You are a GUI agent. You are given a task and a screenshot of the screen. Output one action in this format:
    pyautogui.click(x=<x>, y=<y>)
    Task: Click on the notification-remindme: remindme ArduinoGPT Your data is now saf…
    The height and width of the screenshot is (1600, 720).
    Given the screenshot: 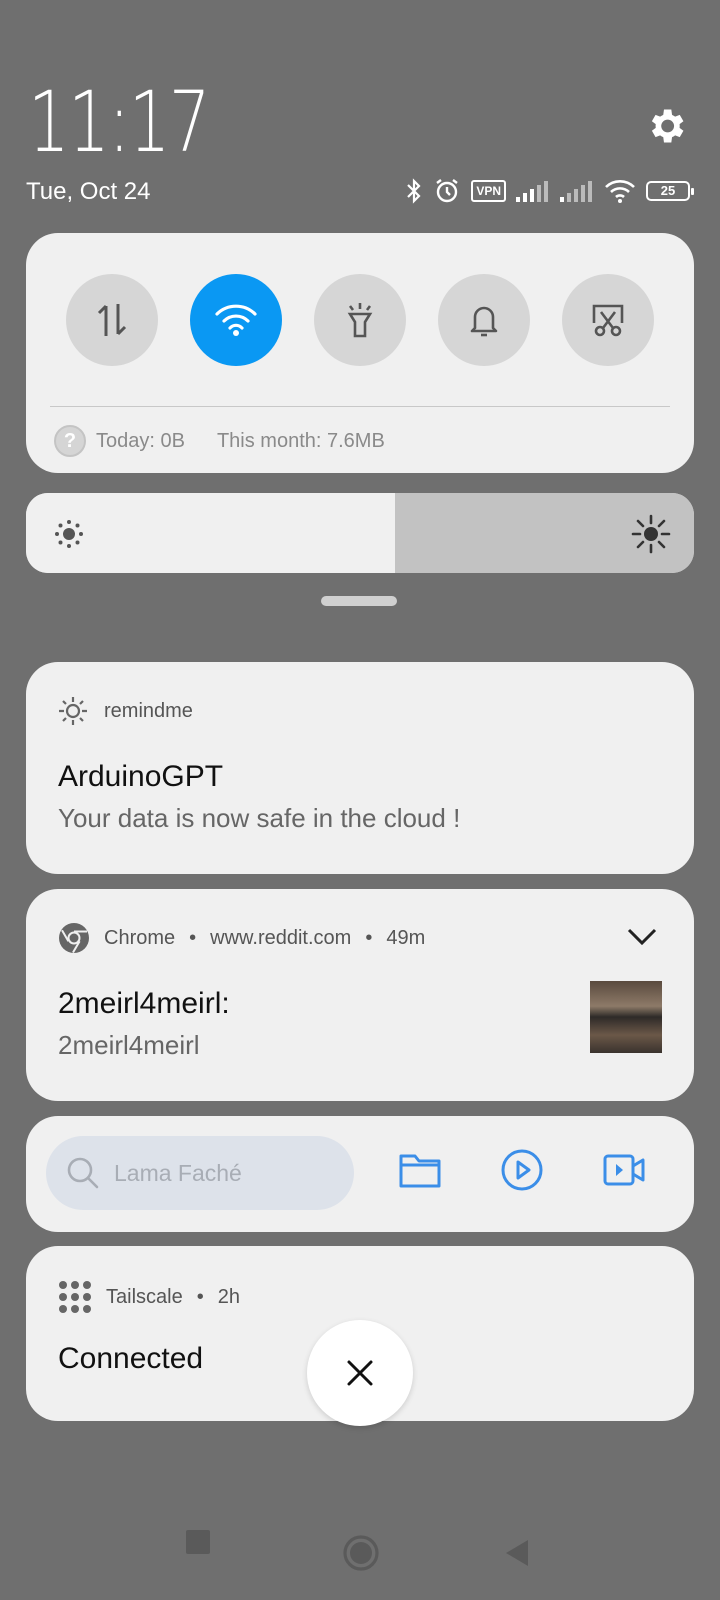 What is the action you would take?
    pyautogui.click(x=360, y=768)
    